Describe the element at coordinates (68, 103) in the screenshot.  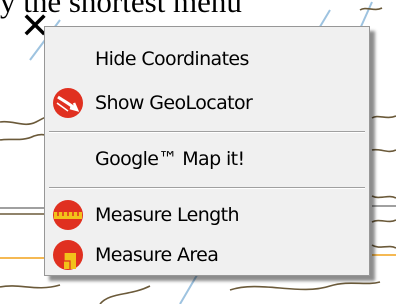
I see `geolocator-icon` at that location.